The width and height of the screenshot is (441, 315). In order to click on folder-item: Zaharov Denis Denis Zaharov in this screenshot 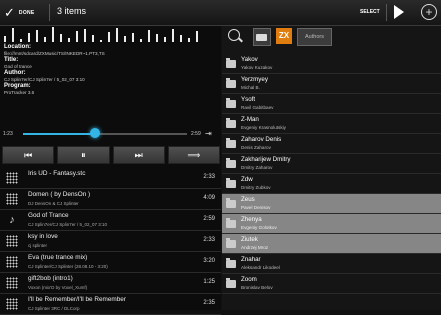, I will do `click(331, 144)`.